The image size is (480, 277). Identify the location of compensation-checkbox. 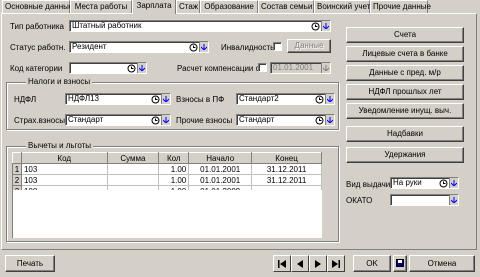
(262, 67).